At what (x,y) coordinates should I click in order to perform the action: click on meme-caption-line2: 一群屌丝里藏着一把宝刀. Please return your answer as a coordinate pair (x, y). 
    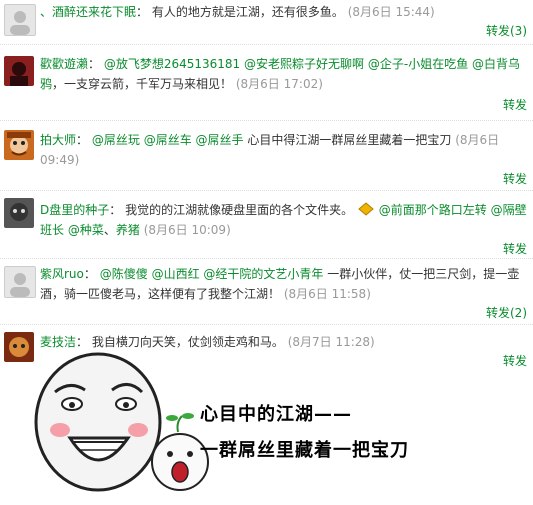
    Looking at the image, I should click on (304, 450).